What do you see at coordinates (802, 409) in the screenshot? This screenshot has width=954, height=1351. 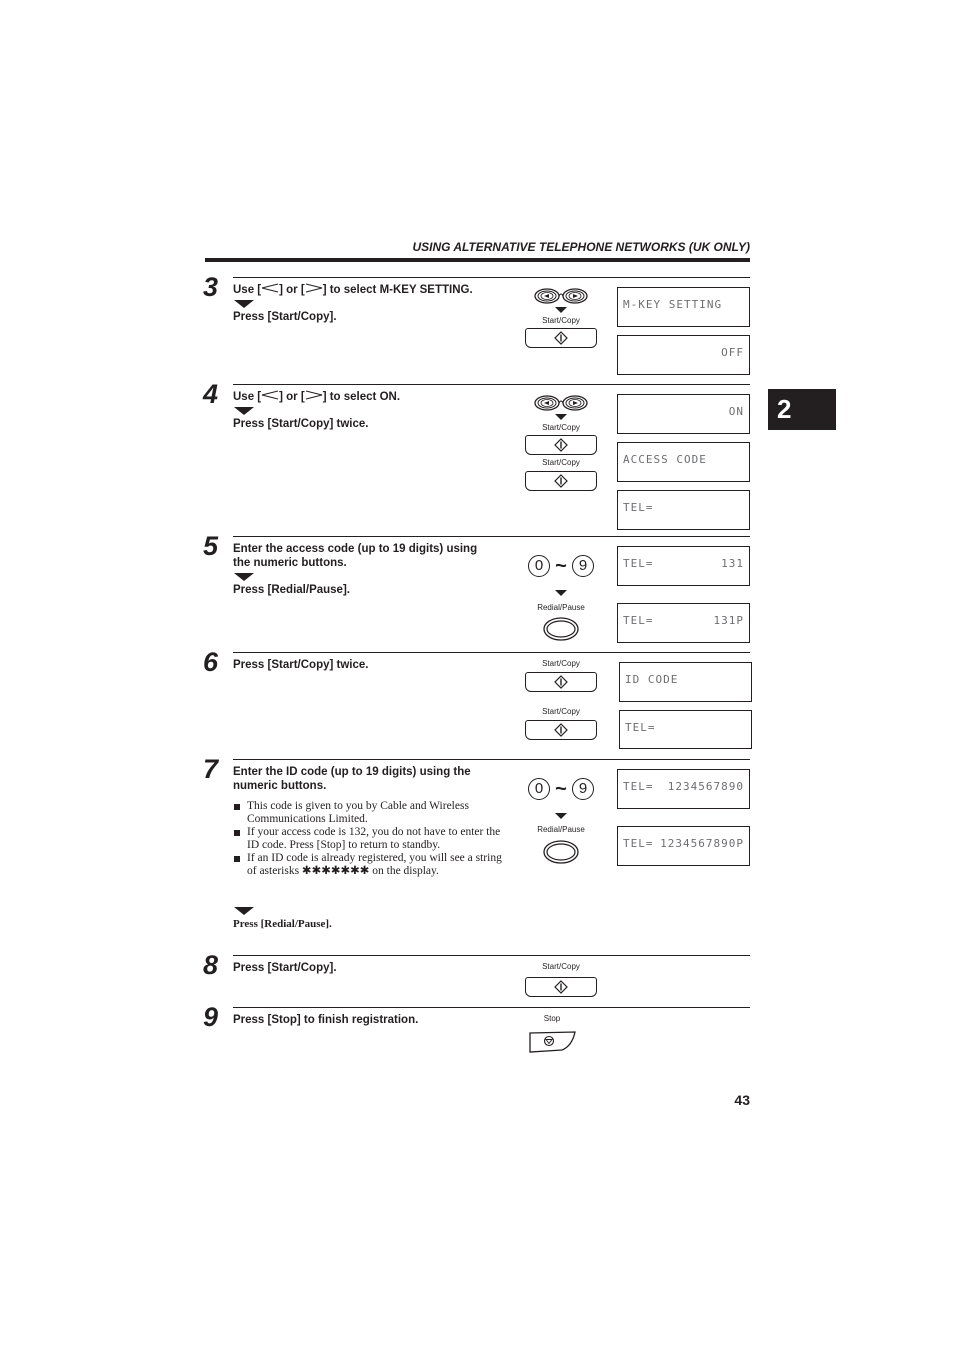 I see `chapter-tab: 2` at bounding box center [802, 409].